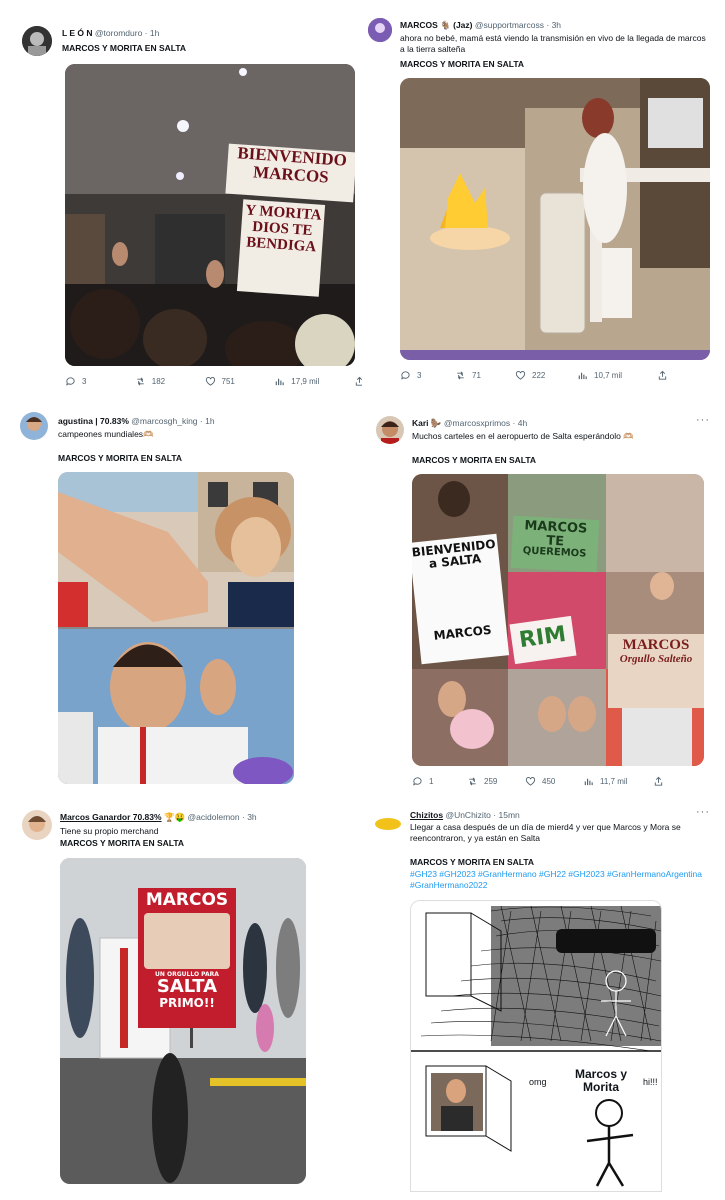 This screenshot has height=1200, width=725. I want to click on queremos-sign: MARCOS TE QUEREMOS, so click(555, 544).